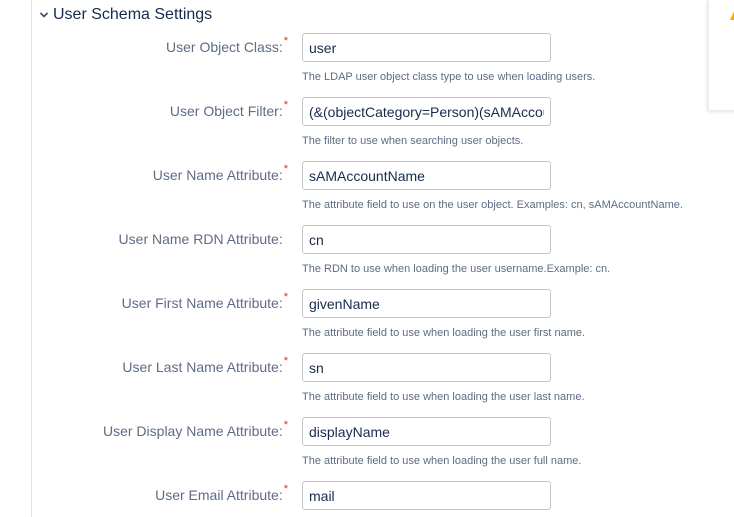 The height and width of the screenshot is (517, 734). What do you see at coordinates (133, 14) in the screenshot?
I see `section-title: User Schema Settings` at bounding box center [133, 14].